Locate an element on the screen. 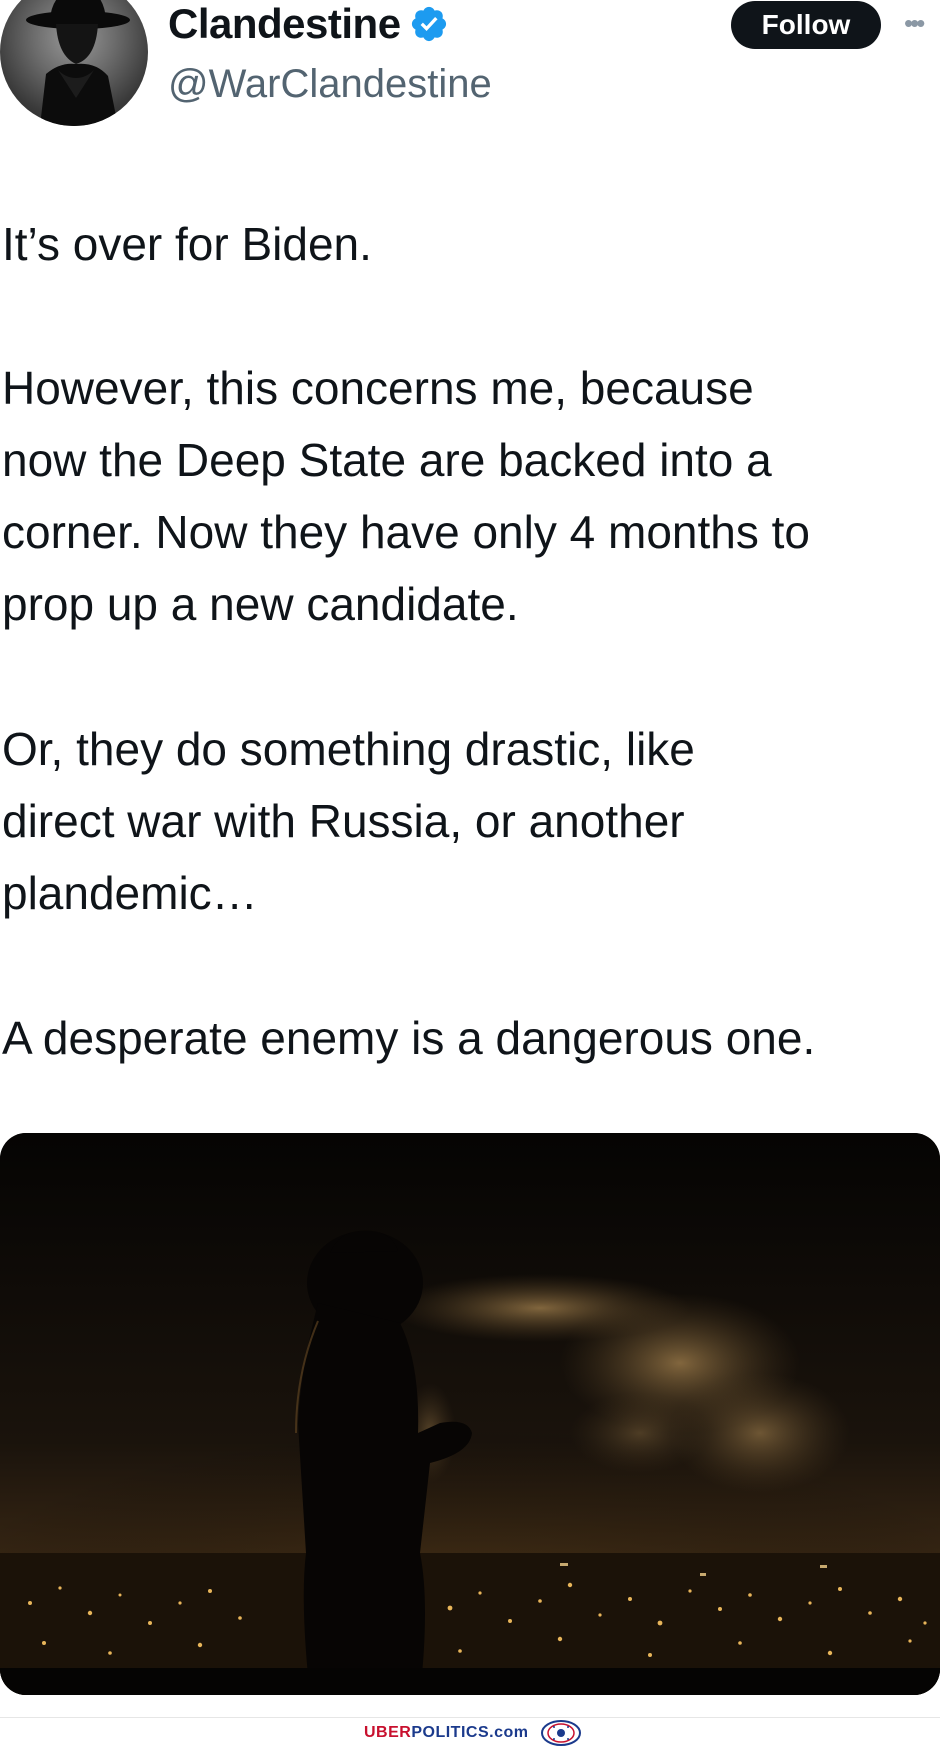 The image size is (940, 1748). watermark: UBER POLITICS.com is located at coordinates (473, 1733).